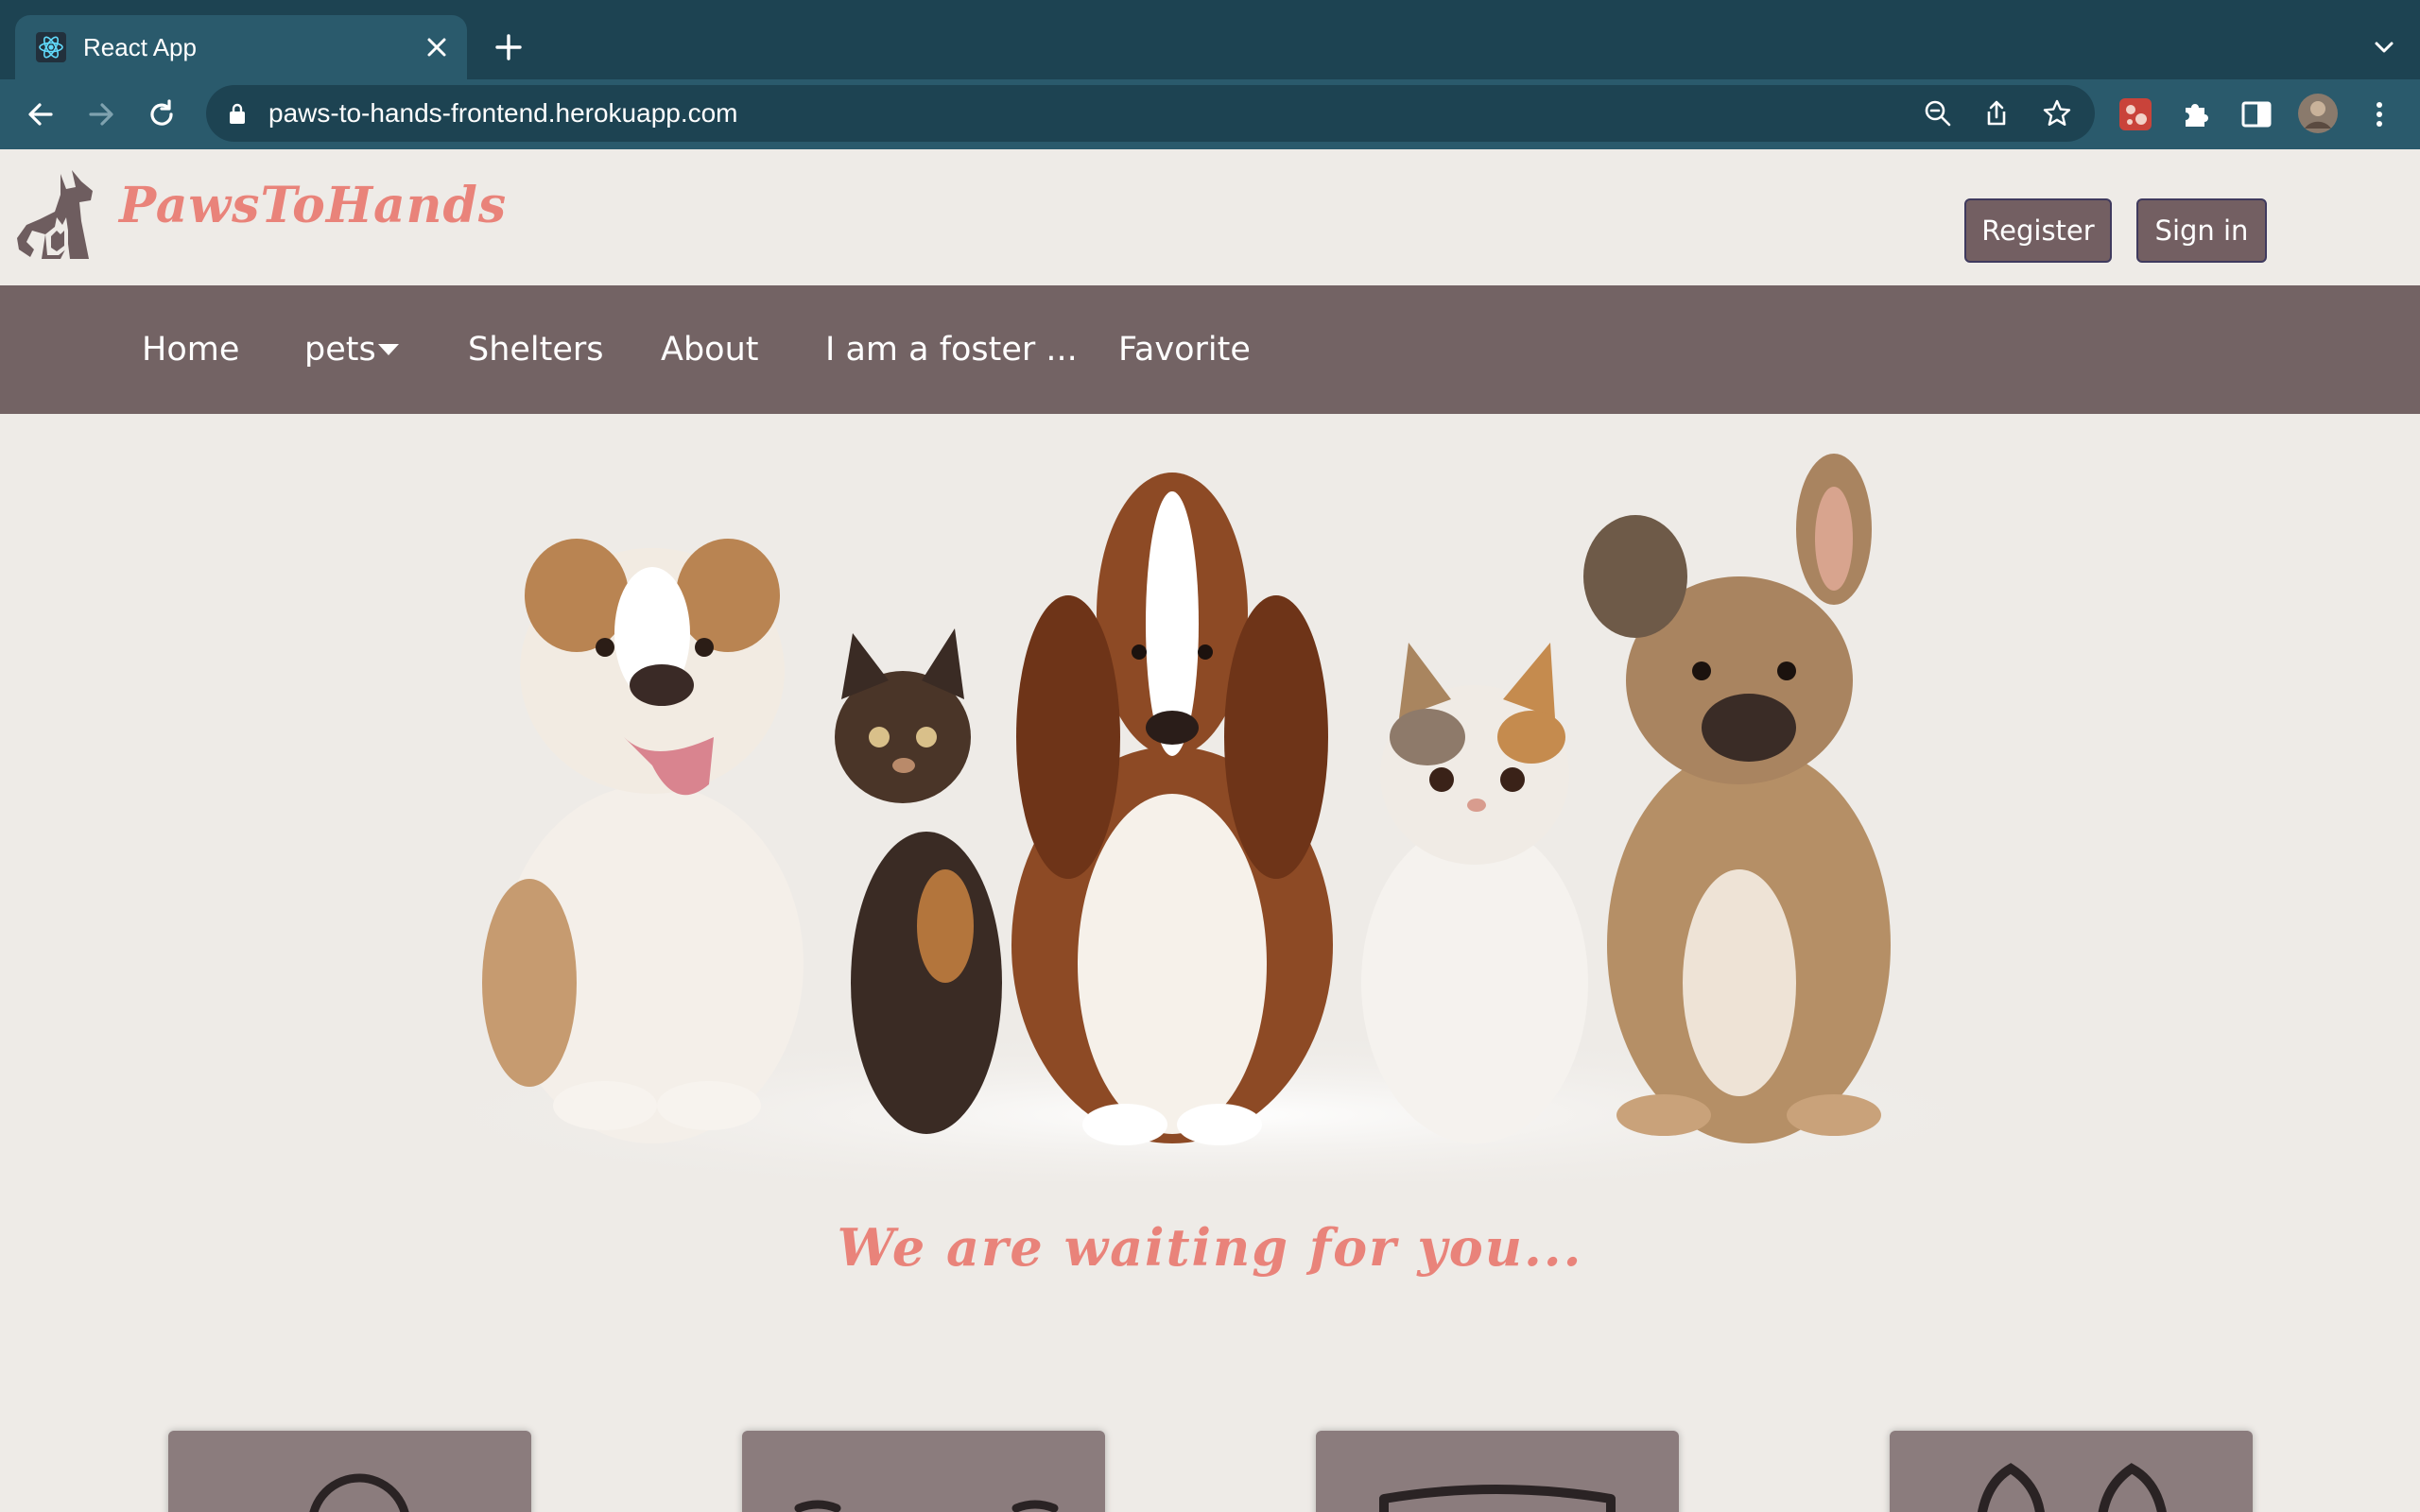  Describe the element at coordinates (710, 349) in the screenshot. I see `nav-about: About` at that location.